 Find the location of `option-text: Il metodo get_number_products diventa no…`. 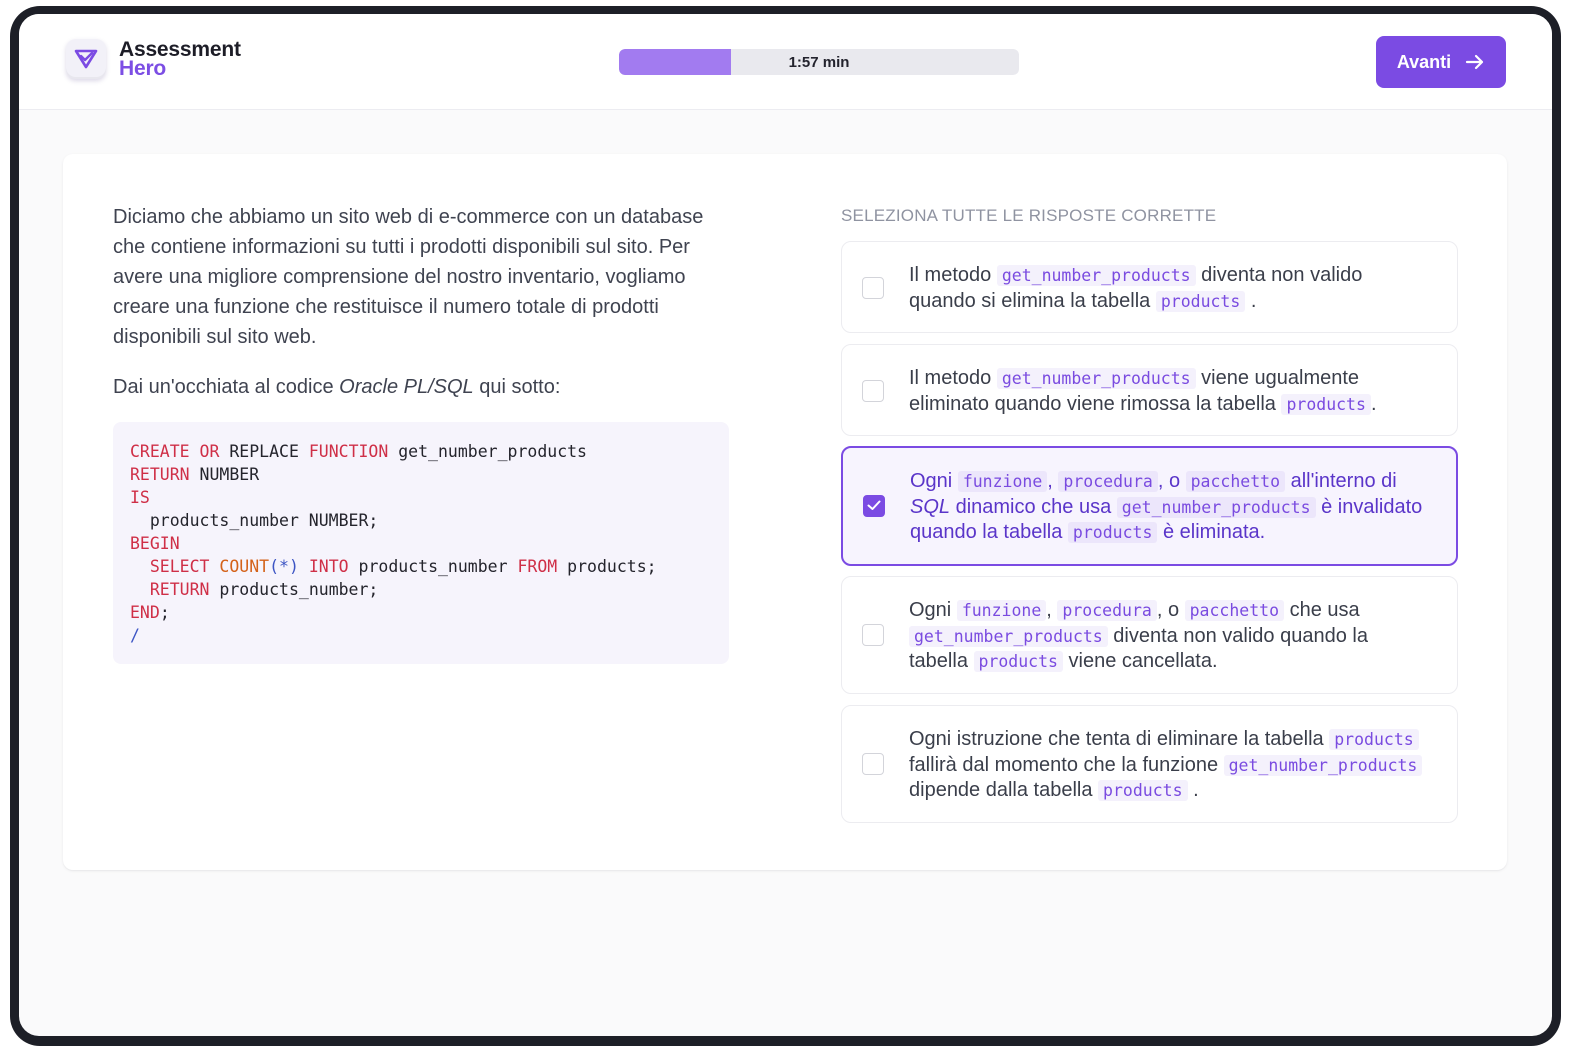

option-text: Il metodo get_number_products diventa no… is located at coordinates (1169, 288).